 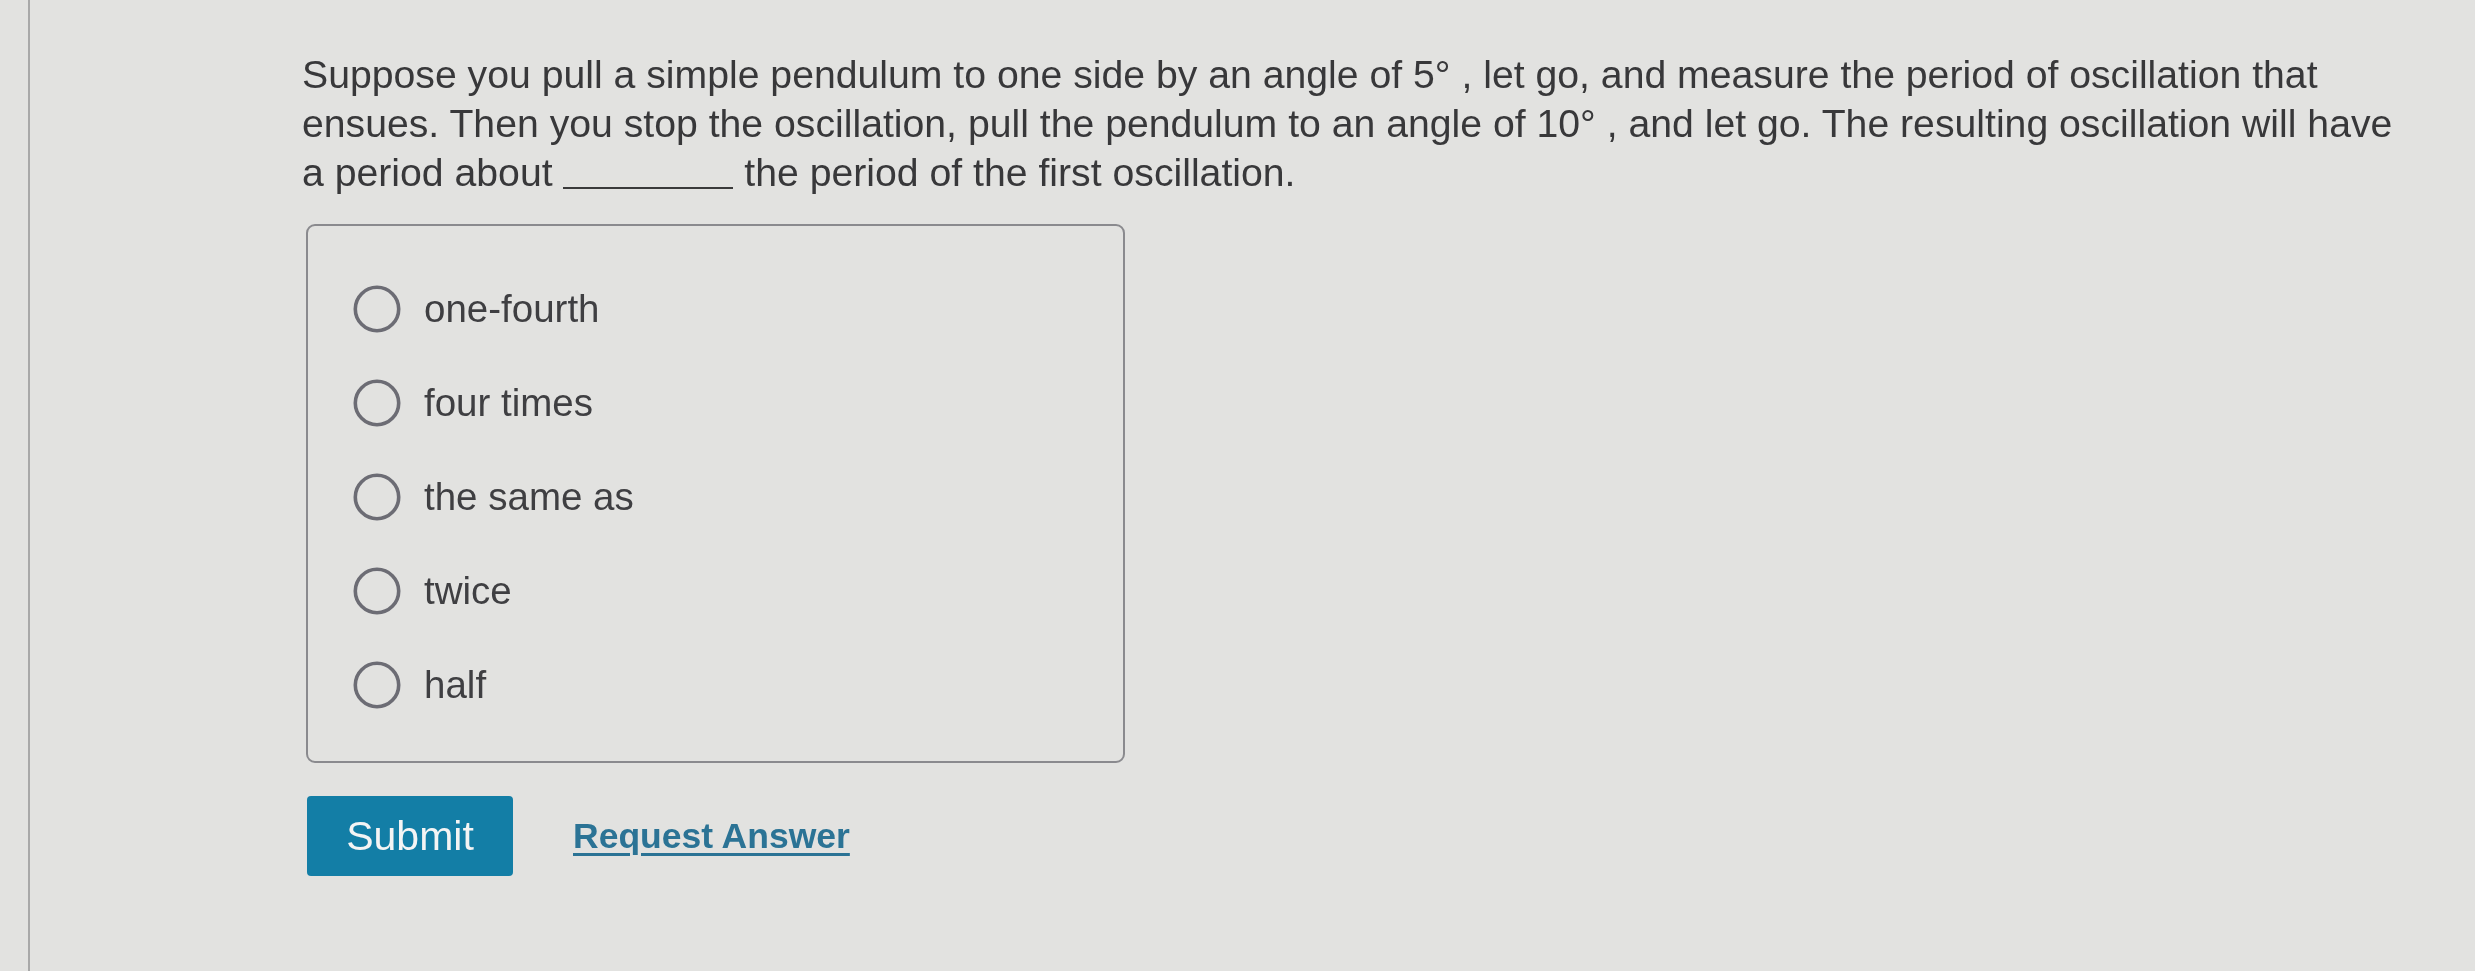 What do you see at coordinates (455, 685) in the screenshot?
I see `option-label: half` at bounding box center [455, 685].